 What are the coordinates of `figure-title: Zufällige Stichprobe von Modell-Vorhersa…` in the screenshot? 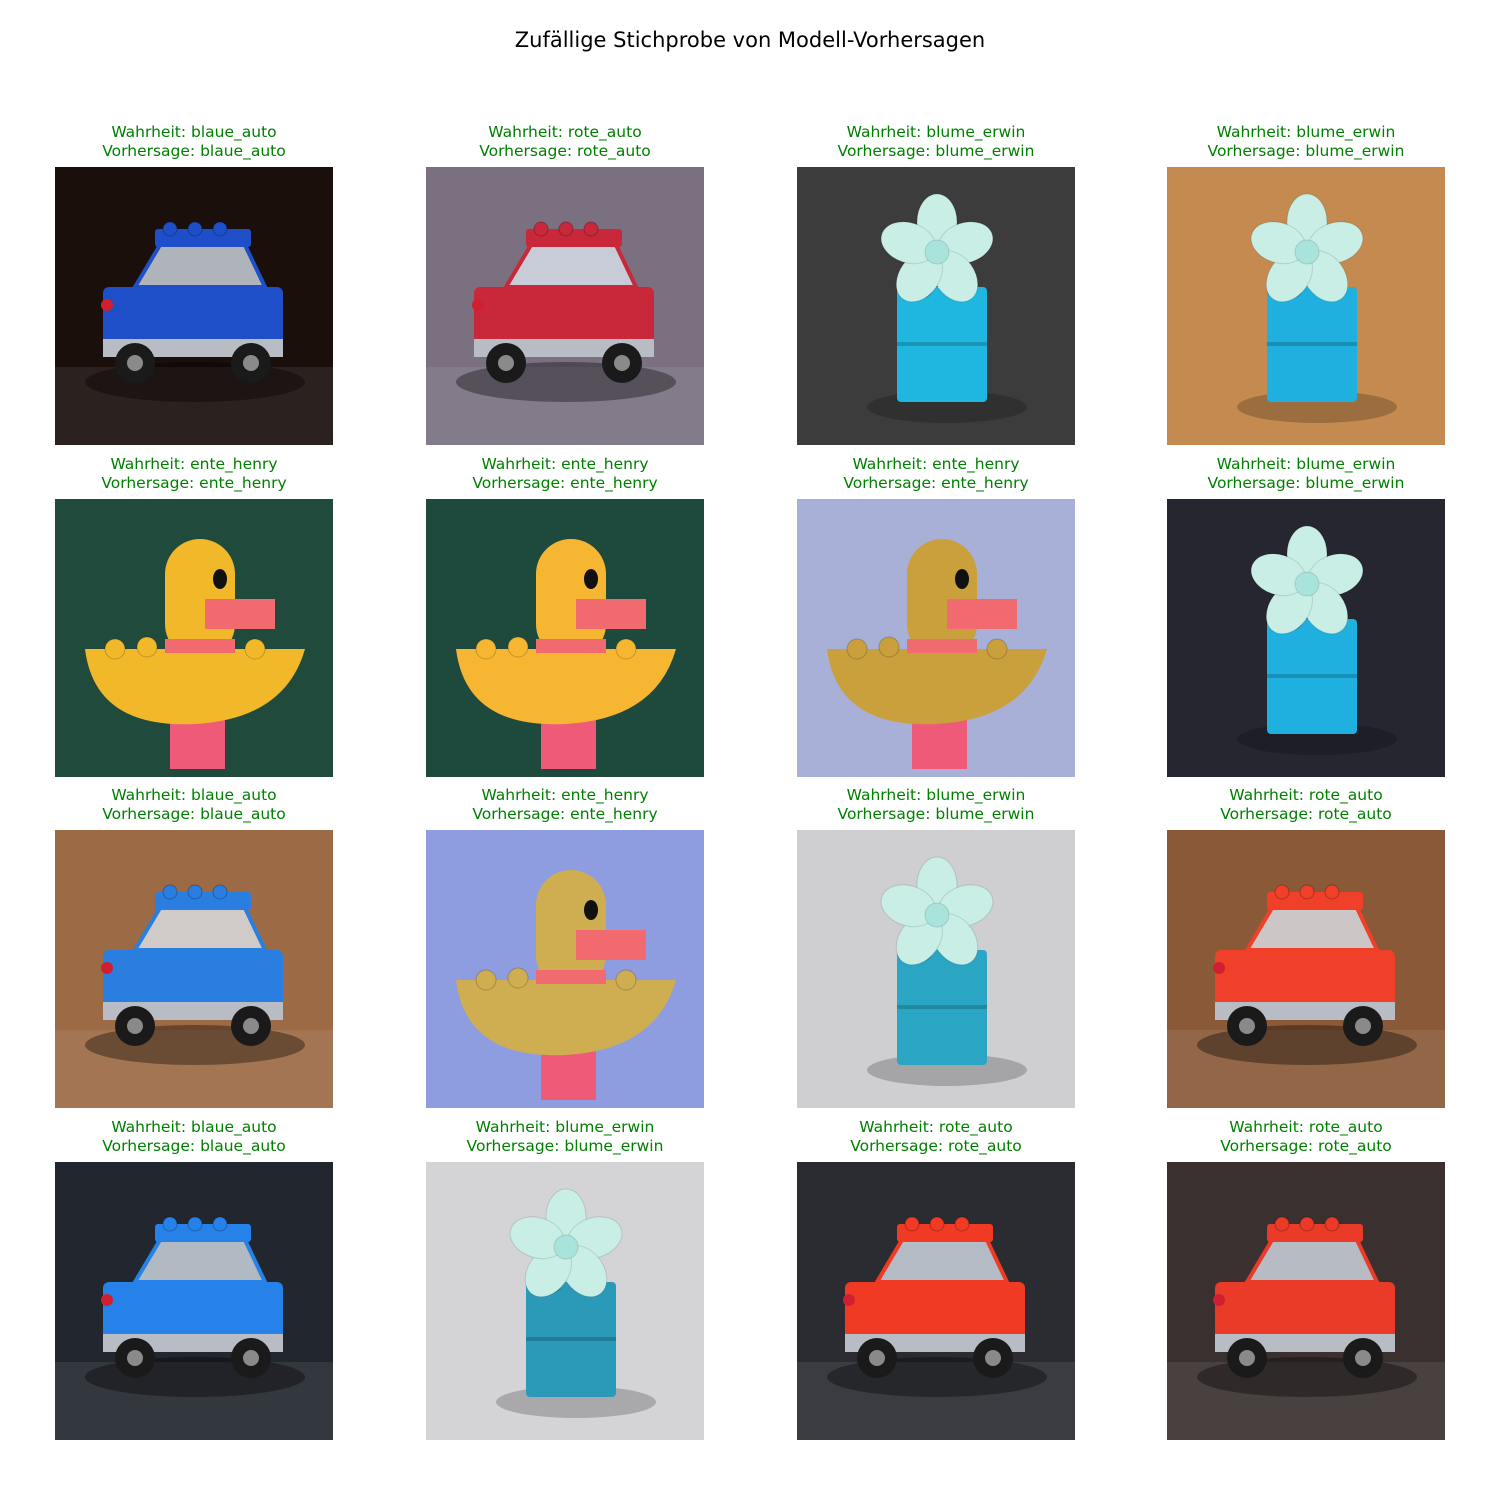 It's located at (750, 40).